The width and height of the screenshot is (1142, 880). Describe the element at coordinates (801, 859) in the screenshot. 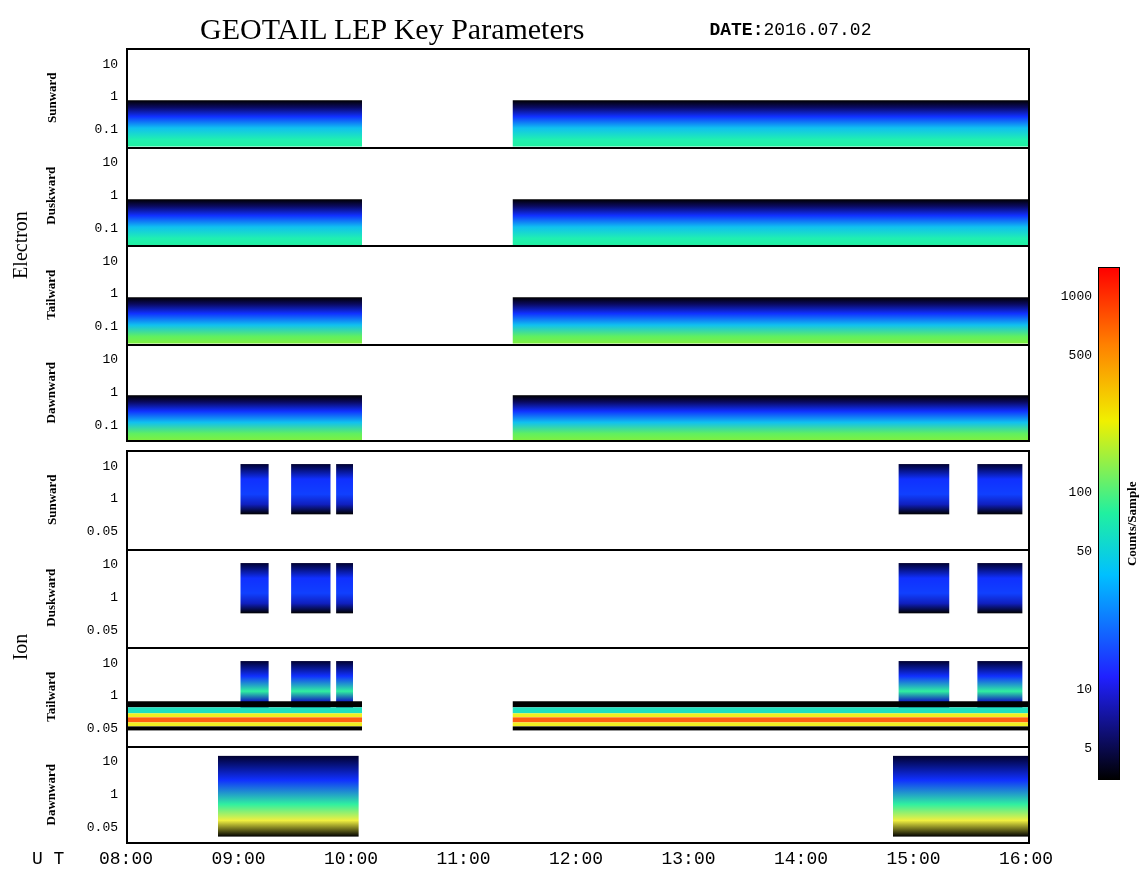

I see `x-tick-label: 14:00` at that location.